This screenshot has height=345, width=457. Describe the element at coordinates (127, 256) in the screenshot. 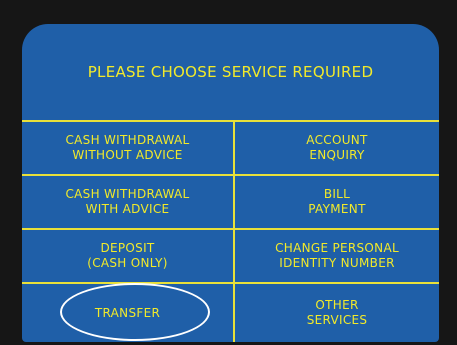

I see `deposit-cash-only-button: DEPOSIT (CASH ONLY)` at that location.